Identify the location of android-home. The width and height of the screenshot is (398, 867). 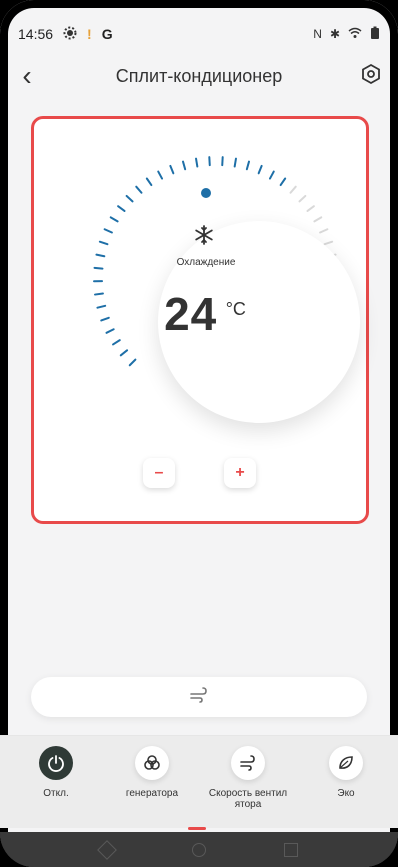
(199, 849).